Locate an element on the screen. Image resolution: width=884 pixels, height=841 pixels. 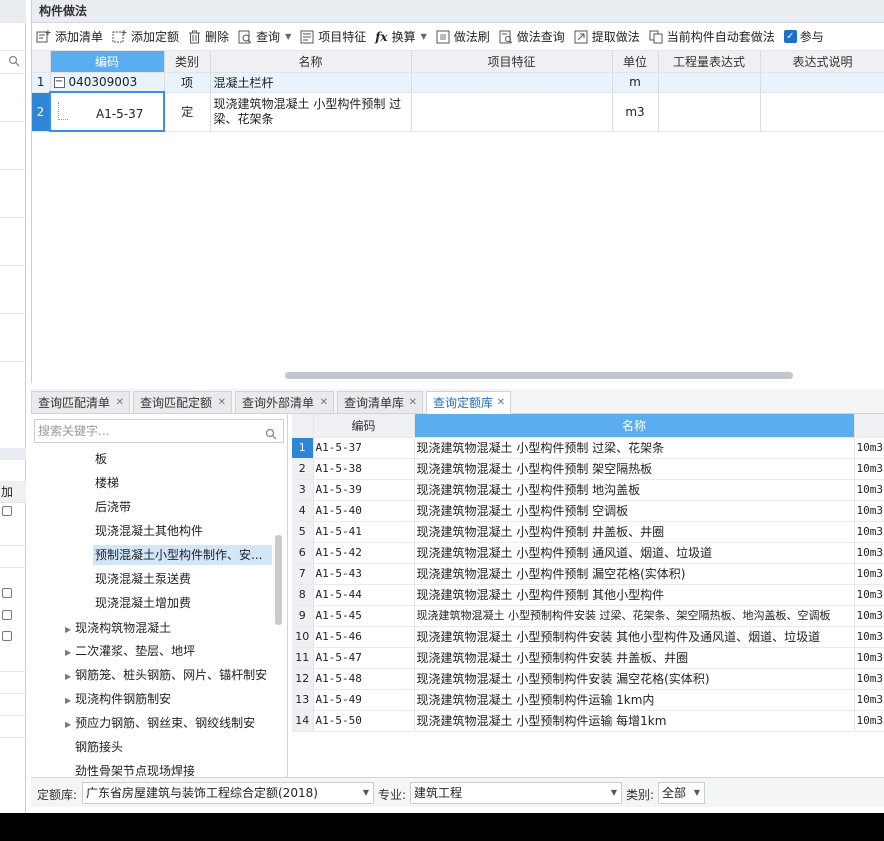
table-row: 12 A1-5-48 现浇建筑物混凝土 小型预制构件安装 漏空花格(实体积) 10m3 is located at coordinates (588, 679).